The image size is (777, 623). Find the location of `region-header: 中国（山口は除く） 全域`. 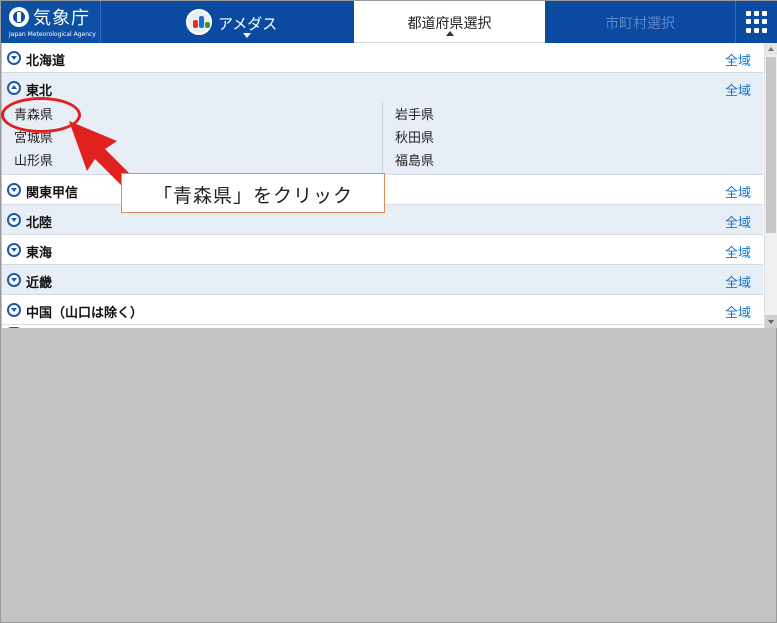

region-header: 中国（山口は除く） 全域 is located at coordinates (382, 309).